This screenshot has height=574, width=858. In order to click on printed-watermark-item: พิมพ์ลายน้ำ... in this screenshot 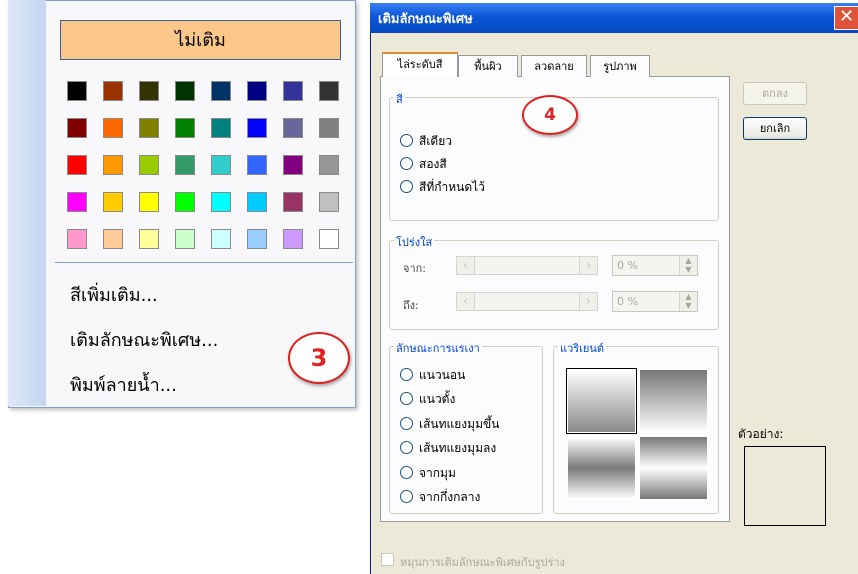, I will do `click(123, 384)`.